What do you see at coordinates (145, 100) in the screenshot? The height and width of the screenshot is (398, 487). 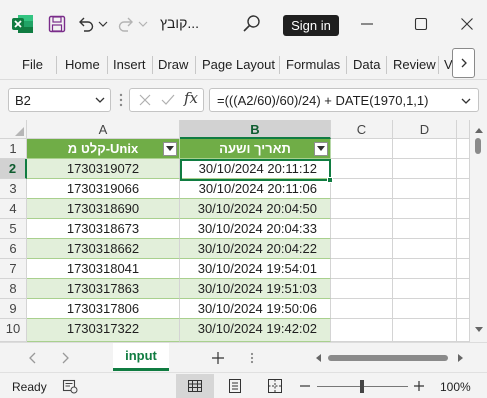 I see `cancel-icon` at bounding box center [145, 100].